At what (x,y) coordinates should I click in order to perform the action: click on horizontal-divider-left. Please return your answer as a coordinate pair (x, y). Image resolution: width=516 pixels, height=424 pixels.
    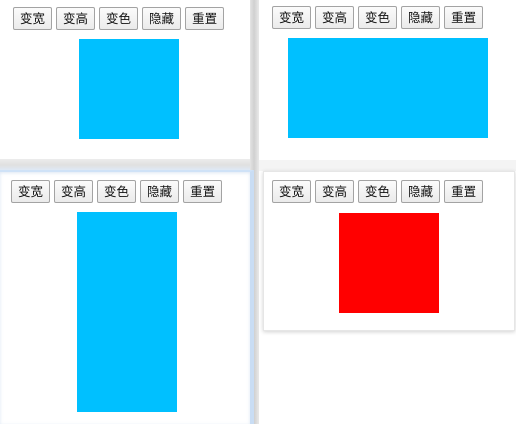
    Looking at the image, I should click on (125, 164).